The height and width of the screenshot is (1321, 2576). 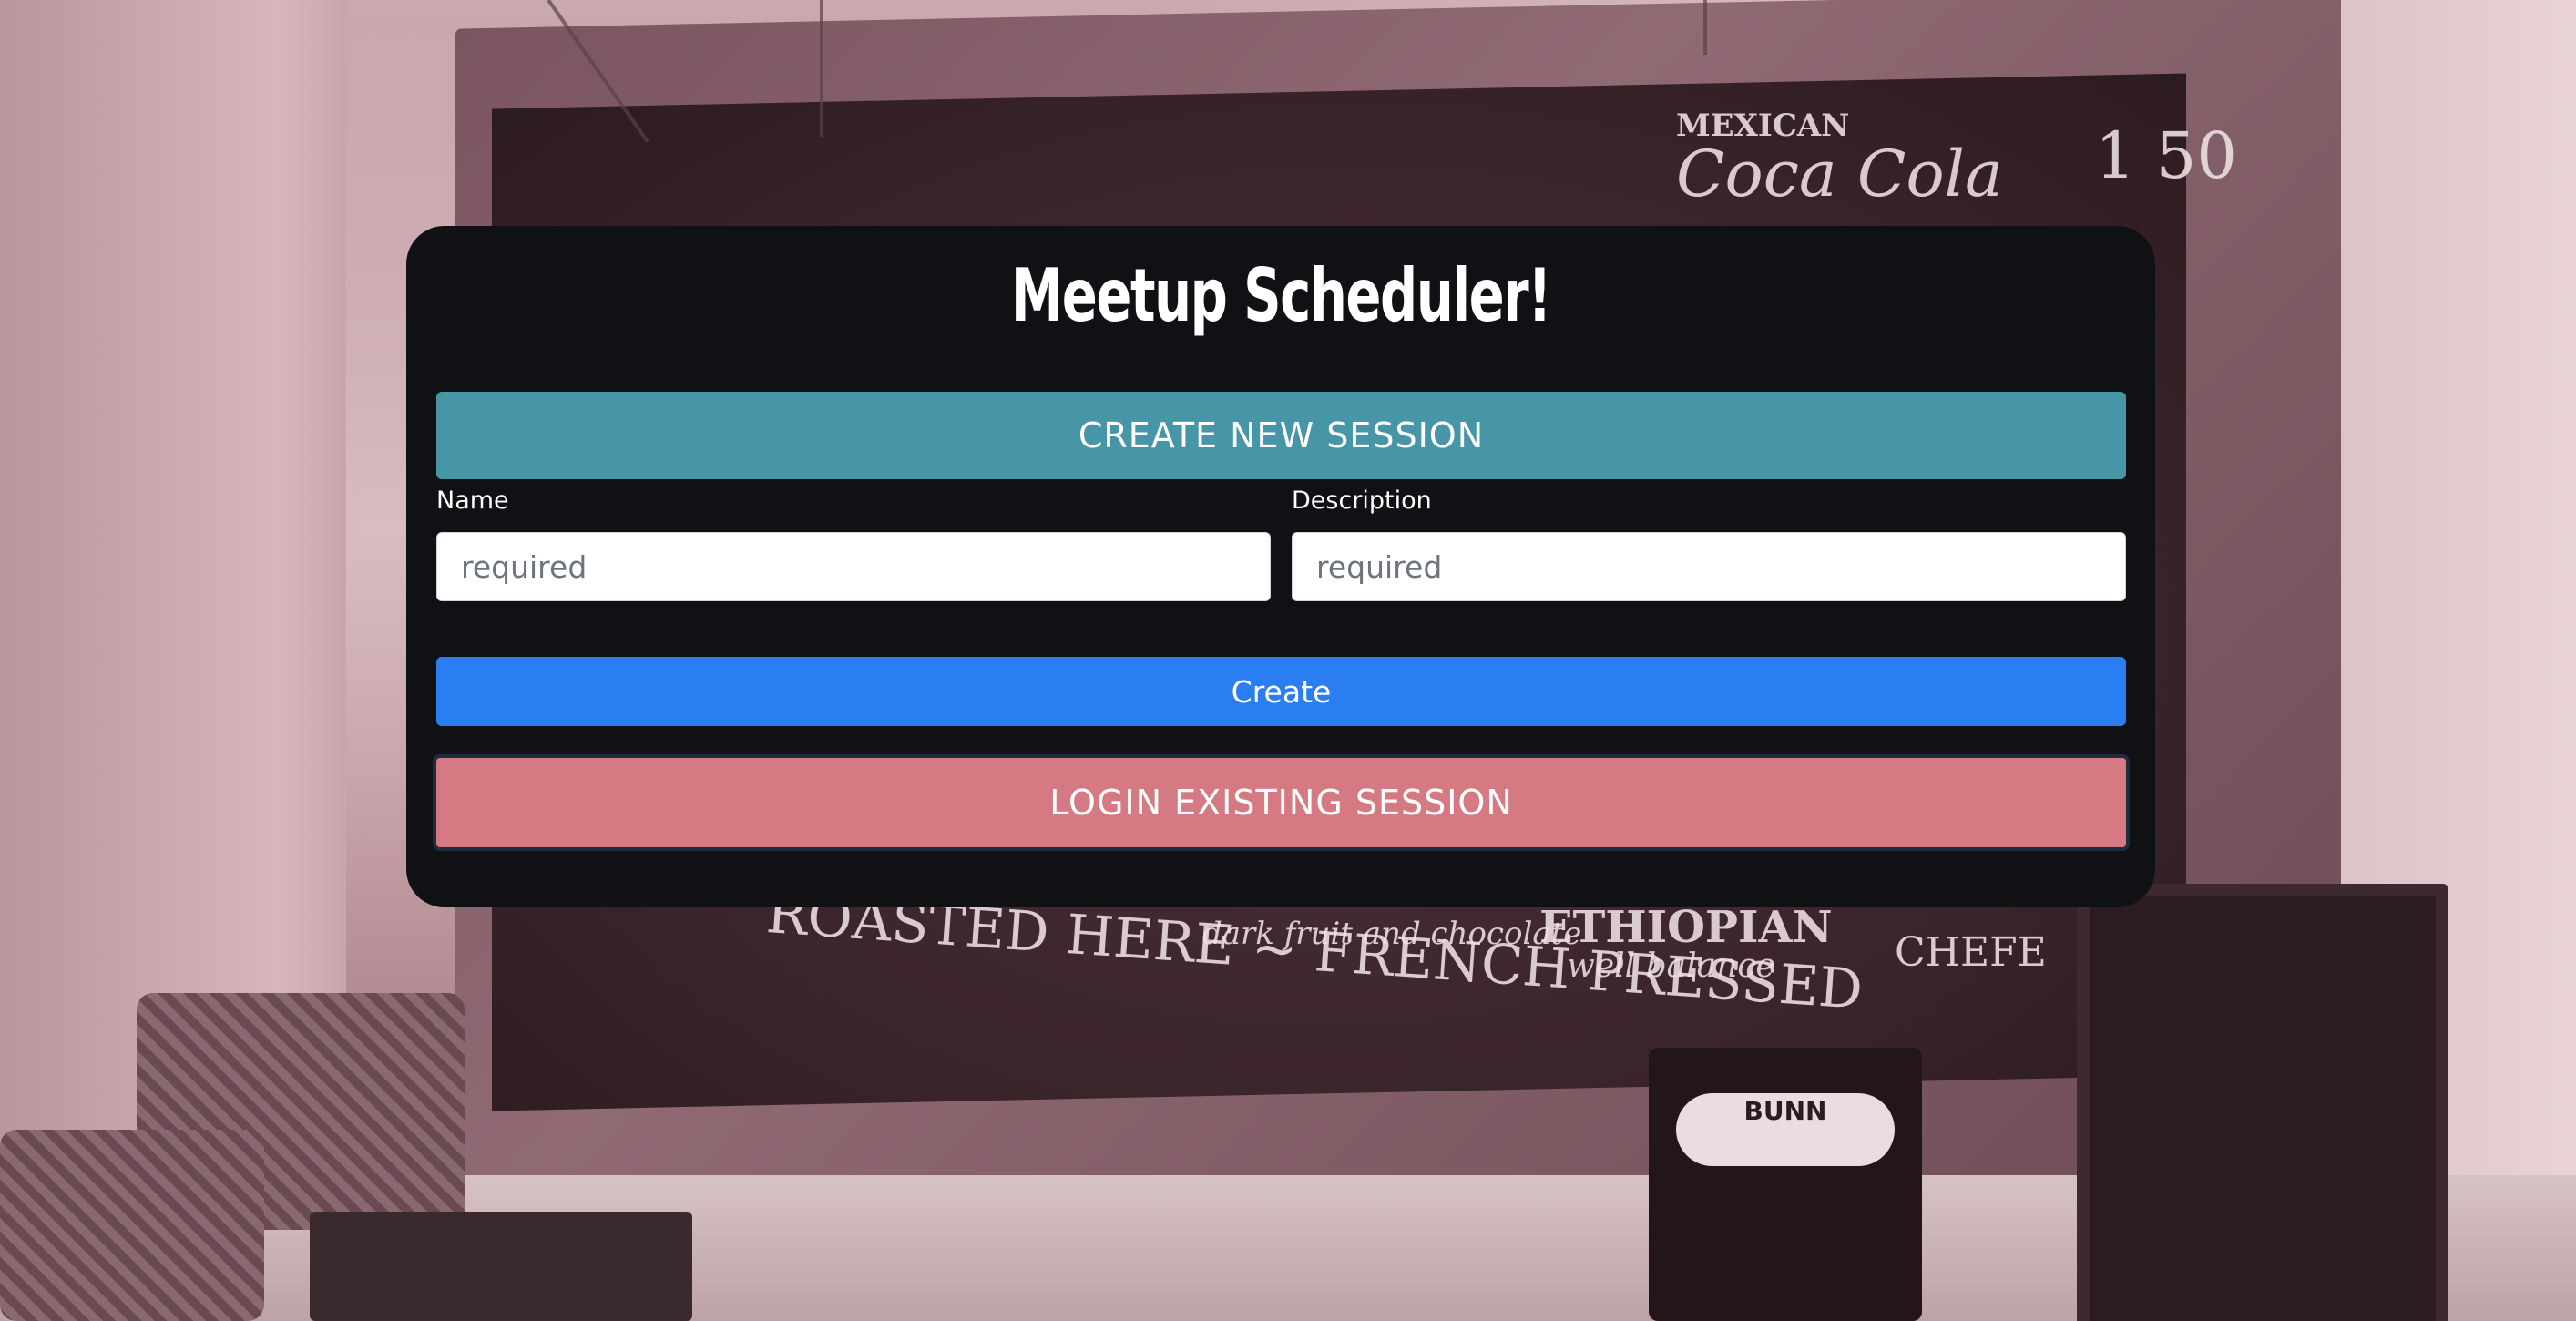 What do you see at coordinates (2262, 1102) in the screenshot?
I see `background-speaker` at bounding box center [2262, 1102].